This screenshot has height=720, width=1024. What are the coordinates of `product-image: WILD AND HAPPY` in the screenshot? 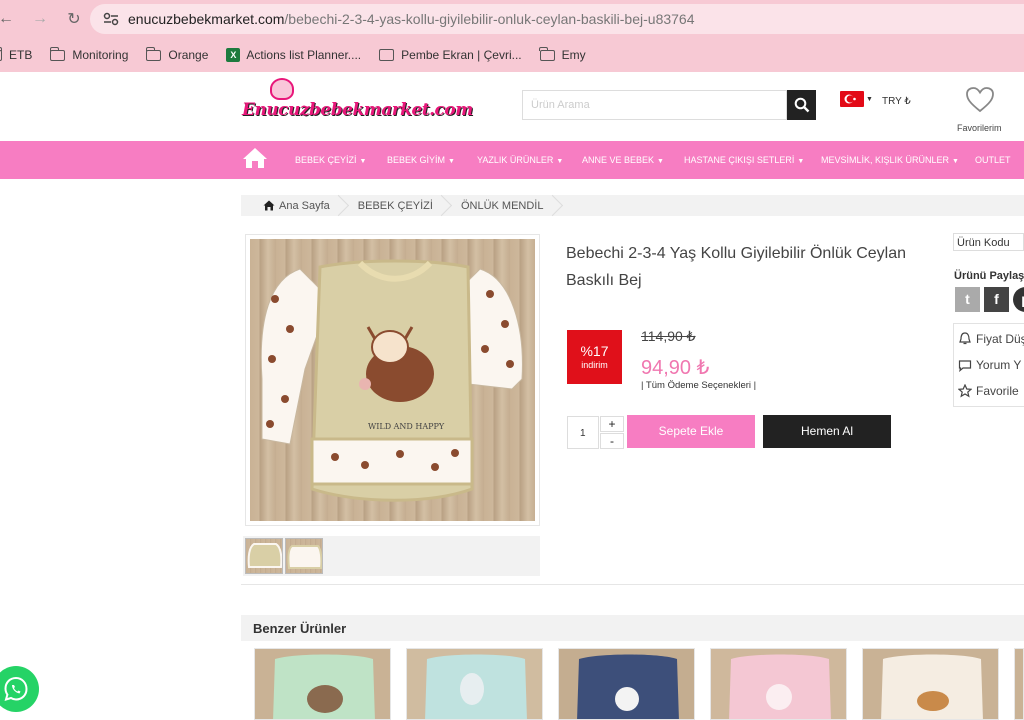 It's located at (392, 380).